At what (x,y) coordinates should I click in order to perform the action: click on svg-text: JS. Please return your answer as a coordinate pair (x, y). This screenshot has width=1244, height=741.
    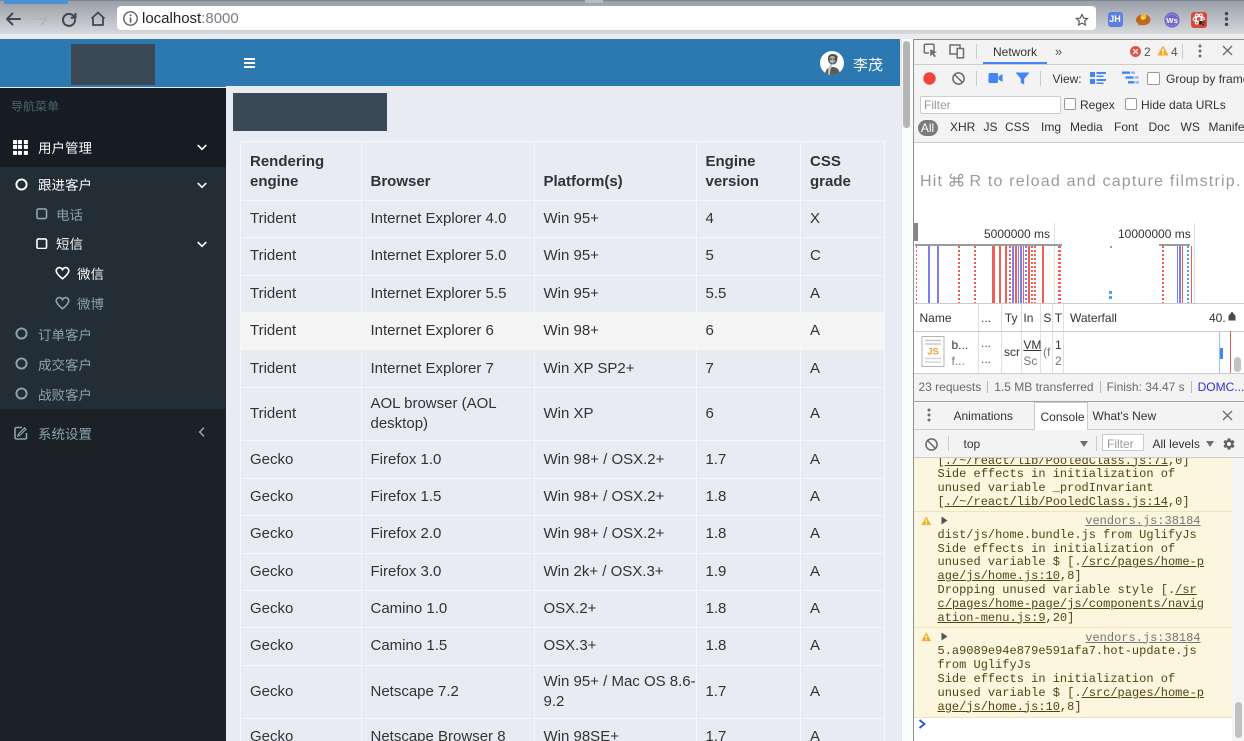
    Looking at the image, I should click on (933, 352).